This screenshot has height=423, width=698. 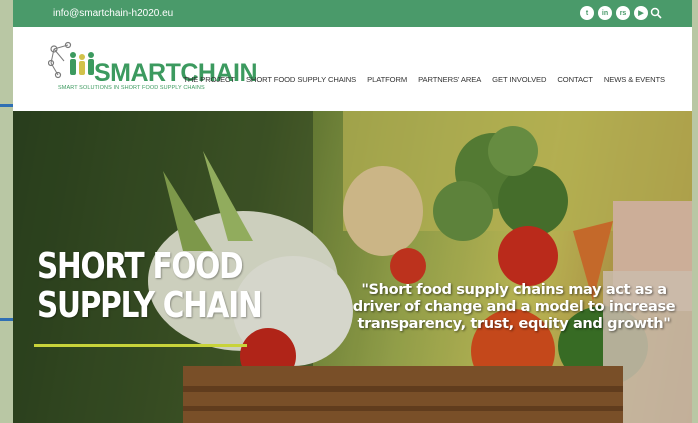 What do you see at coordinates (387, 79) in the screenshot?
I see `nav-item-platform: PLATFORM` at bounding box center [387, 79].